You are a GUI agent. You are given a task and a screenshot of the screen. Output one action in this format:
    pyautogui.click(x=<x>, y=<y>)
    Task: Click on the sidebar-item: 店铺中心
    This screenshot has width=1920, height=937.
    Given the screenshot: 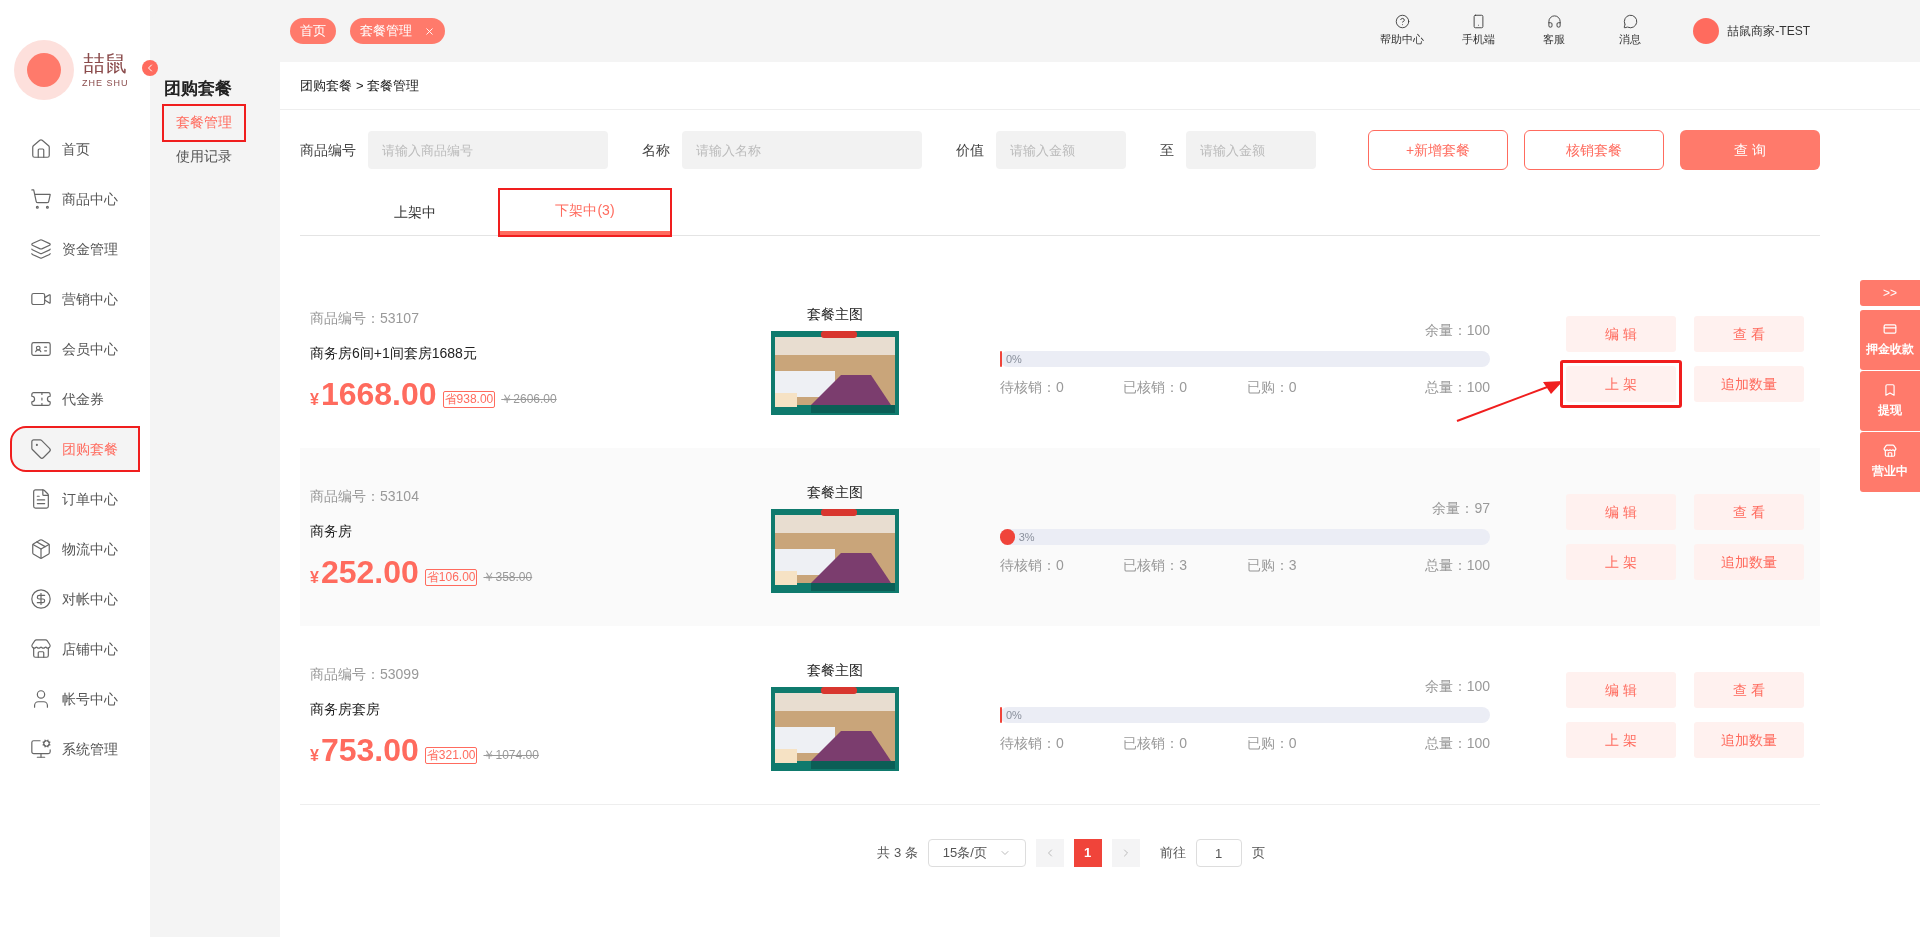 What is the action you would take?
    pyautogui.click(x=75, y=649)
    